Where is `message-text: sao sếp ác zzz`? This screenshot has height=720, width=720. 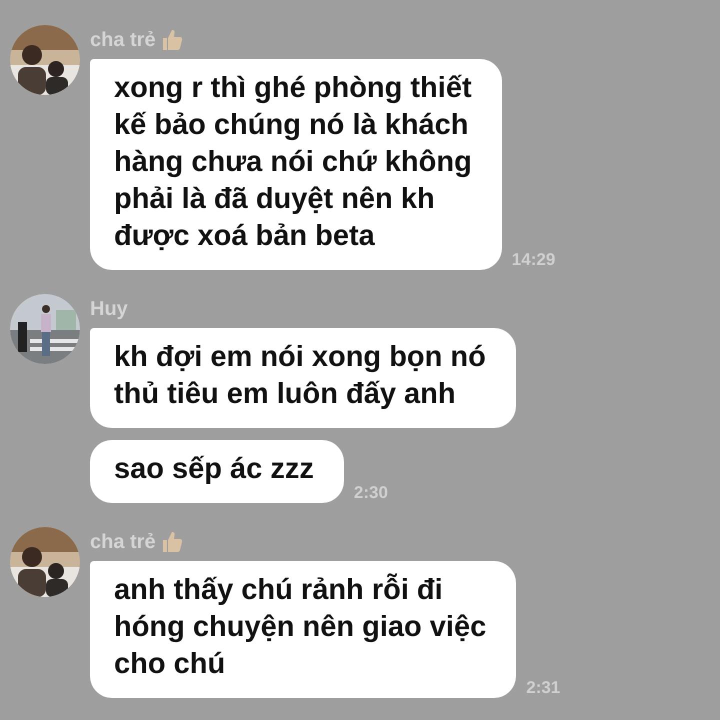 message-text: sao sếp ác zzz is located at coordinates (214, 469).